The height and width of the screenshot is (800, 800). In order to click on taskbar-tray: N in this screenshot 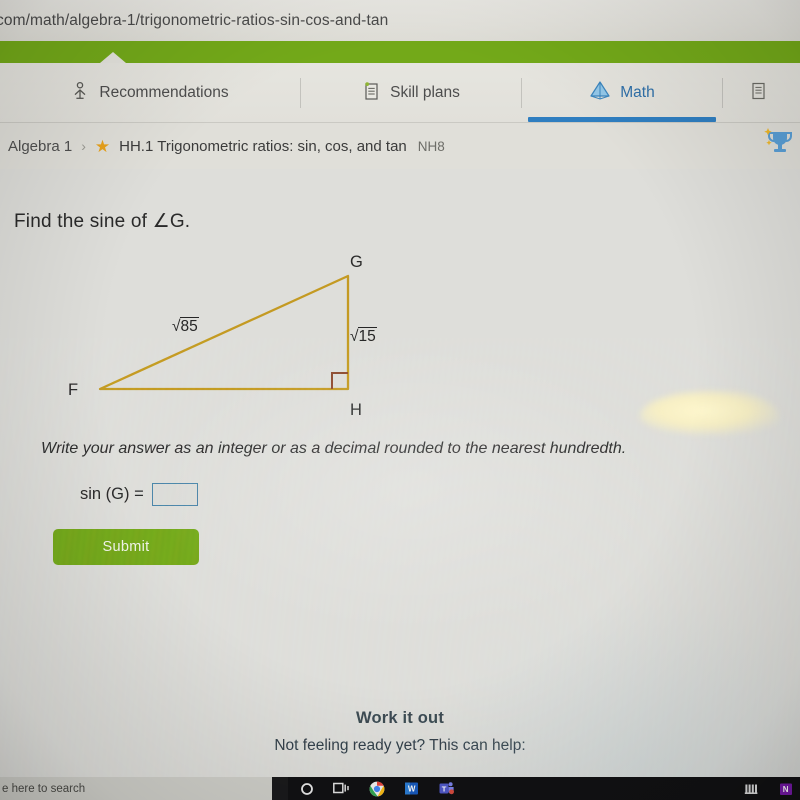, I will do `click(771, 788)`.